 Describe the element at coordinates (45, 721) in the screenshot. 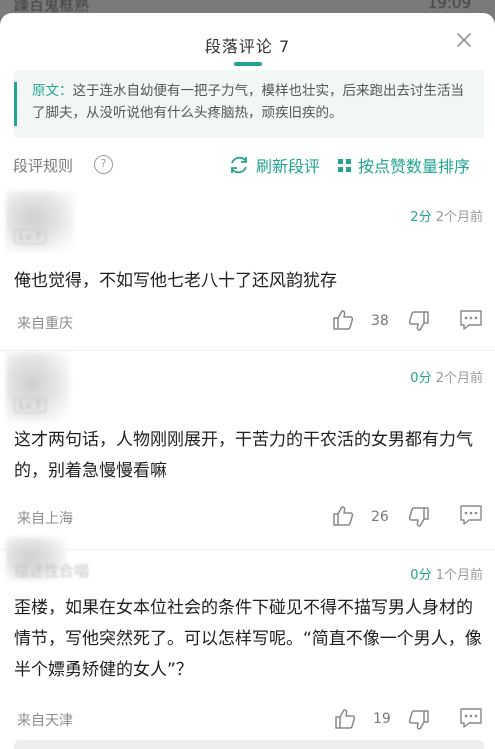

I see `comment-location: 来自天津` at that location.